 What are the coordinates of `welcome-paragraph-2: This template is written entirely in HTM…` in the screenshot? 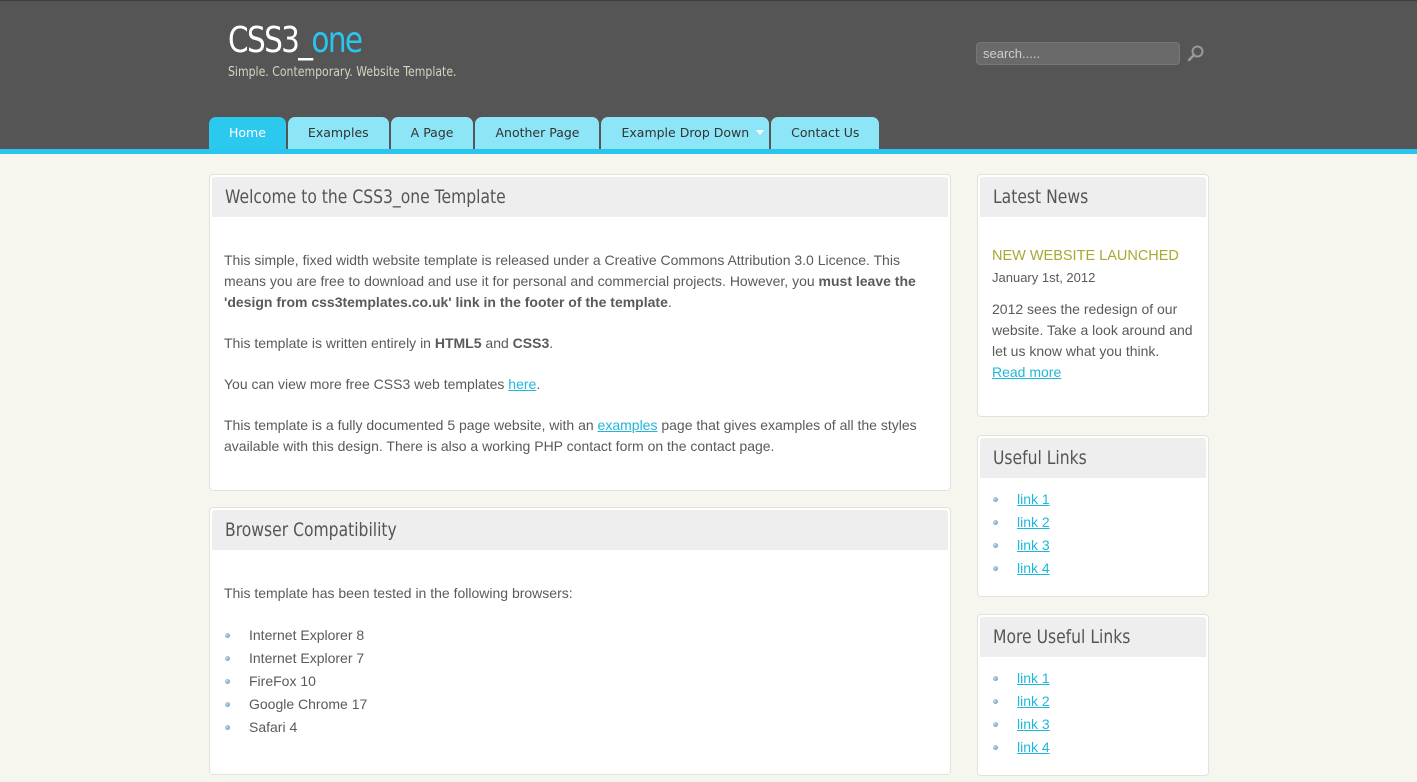 It's located at (389, 343).